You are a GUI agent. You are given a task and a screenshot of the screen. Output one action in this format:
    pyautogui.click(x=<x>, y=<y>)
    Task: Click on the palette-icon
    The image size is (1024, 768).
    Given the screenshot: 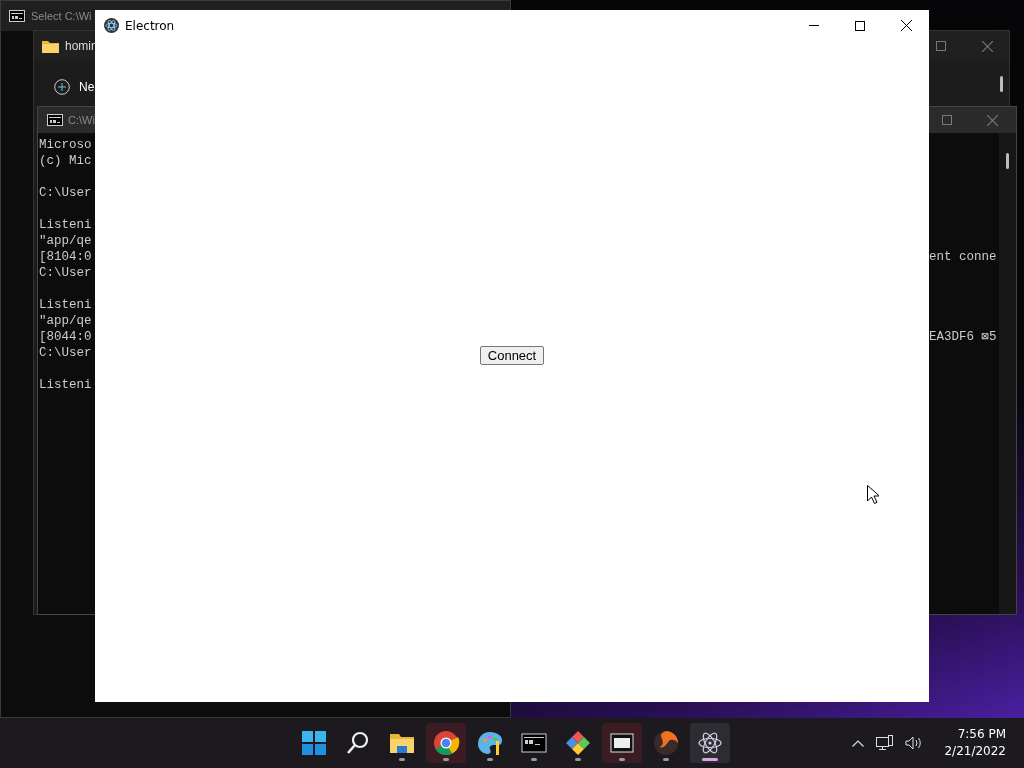 What is the action you would take?
    pyautogui.click(x=490, y=743)
    